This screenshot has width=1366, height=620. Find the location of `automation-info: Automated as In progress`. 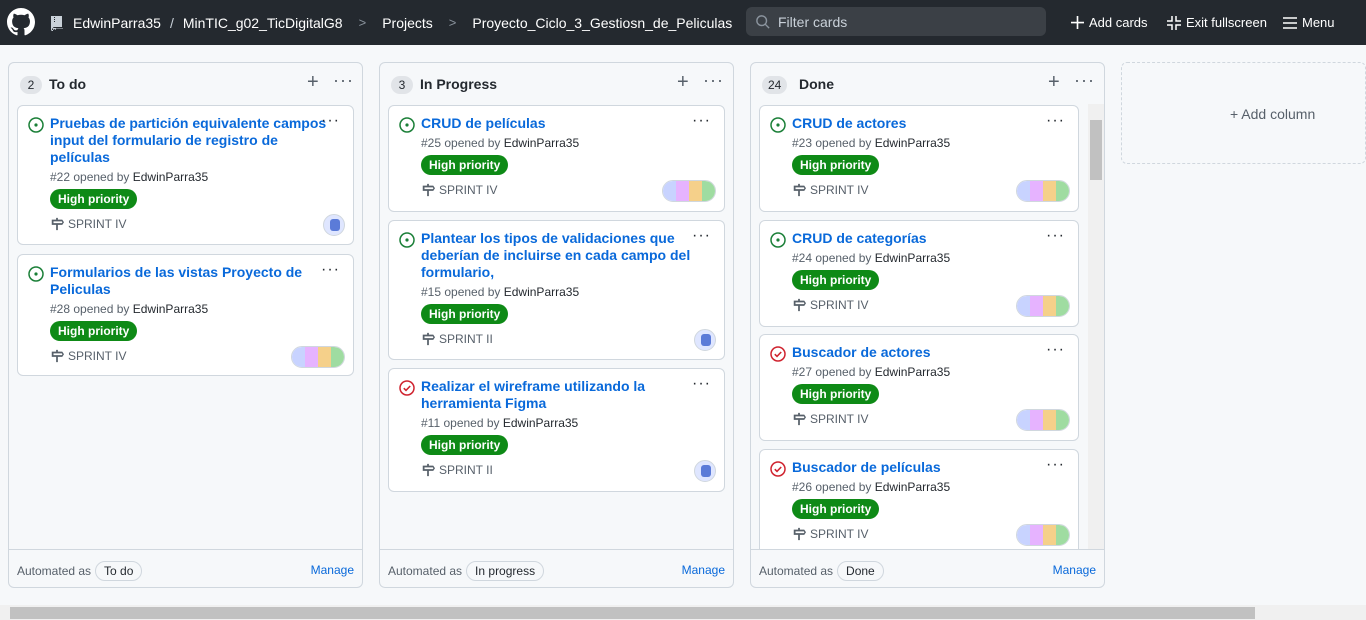

automation-info: Automated as In progress is located at coordinates (466, 571).